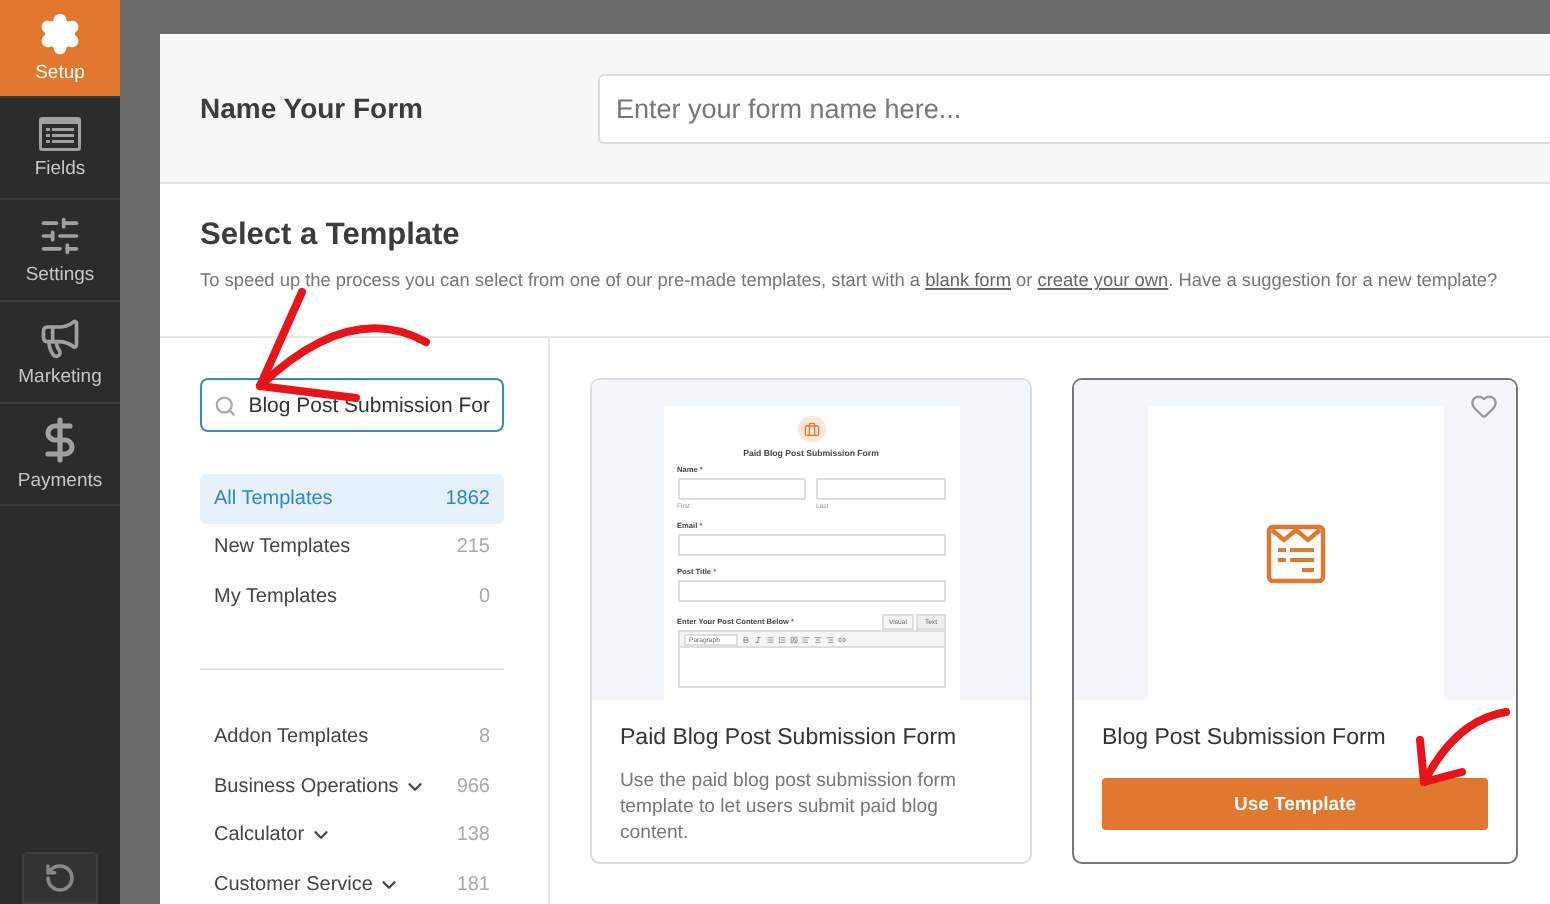 The height and width of the screenshot is (904, 1550). I want to click on card-description: Use the paid blog post submission form template to let users submit paid blog content., so click(789, 807).